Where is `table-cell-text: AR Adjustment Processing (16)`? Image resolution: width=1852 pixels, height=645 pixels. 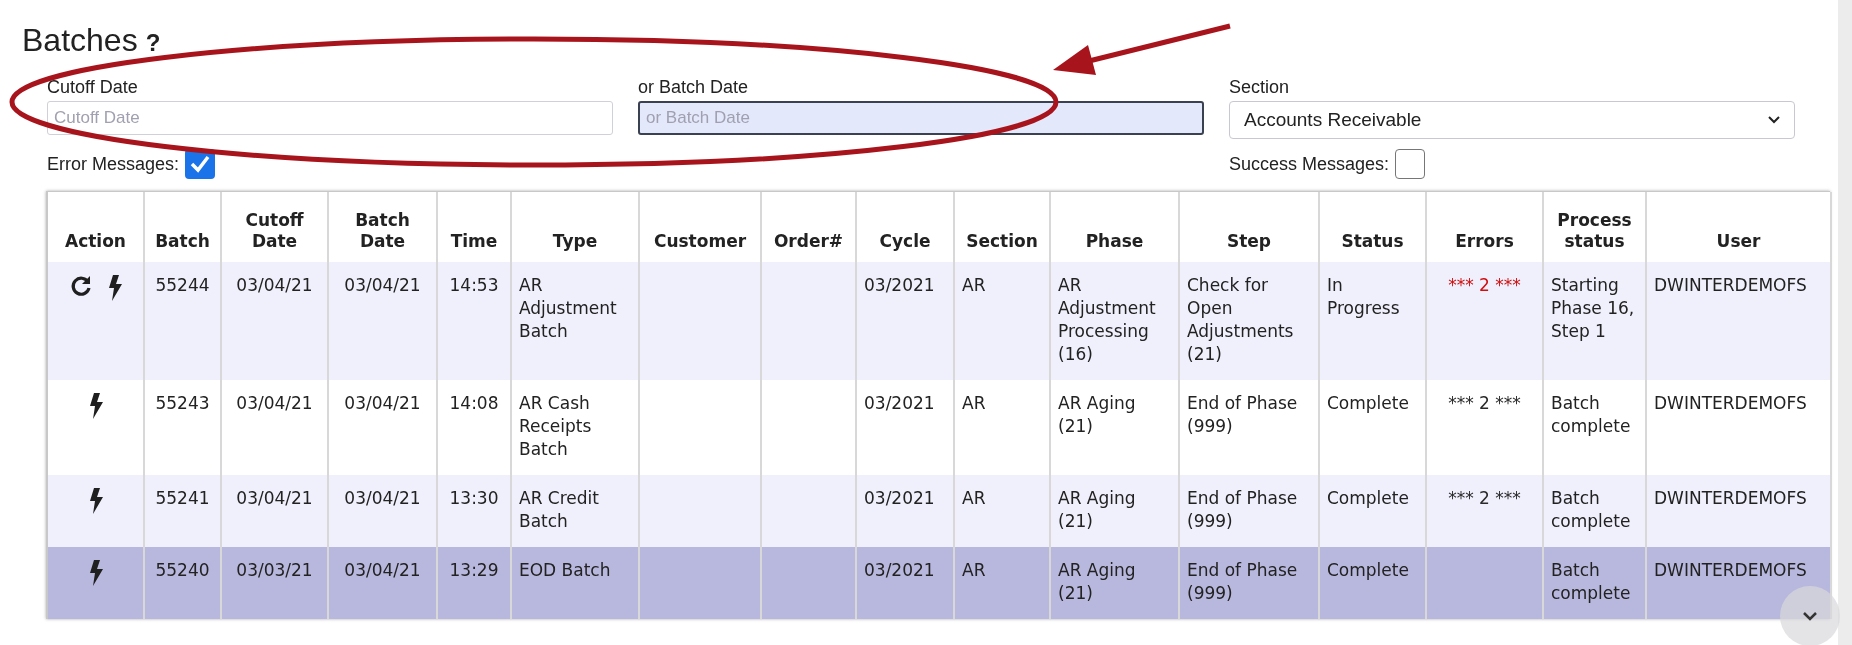 table-cell-text: AR Adjustment Processing (16) is located at coordinates (1107, 320).